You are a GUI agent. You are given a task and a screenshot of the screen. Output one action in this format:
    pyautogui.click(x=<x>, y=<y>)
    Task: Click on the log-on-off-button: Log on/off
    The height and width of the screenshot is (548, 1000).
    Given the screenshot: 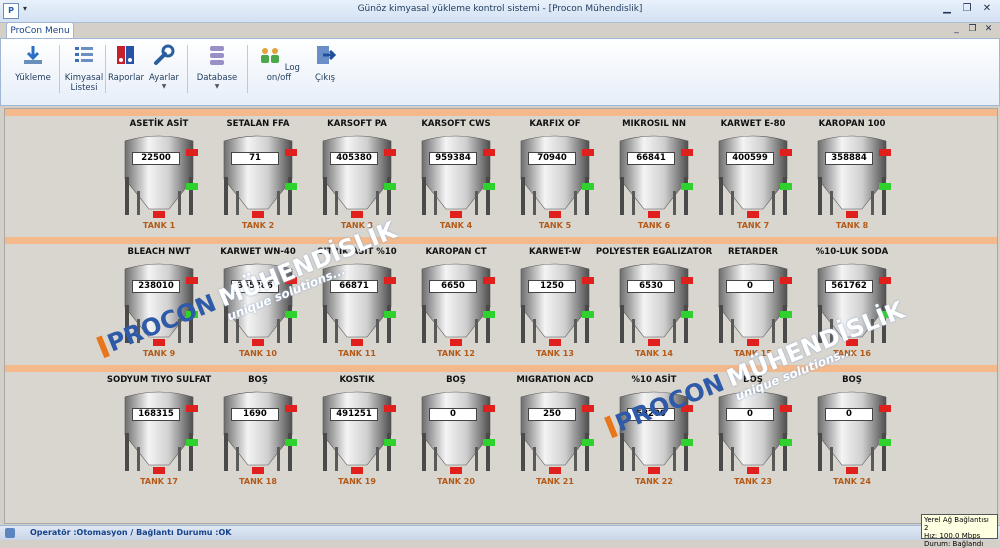 What is the action you would take?
    pyautogui.click(x=279, y=63)
    